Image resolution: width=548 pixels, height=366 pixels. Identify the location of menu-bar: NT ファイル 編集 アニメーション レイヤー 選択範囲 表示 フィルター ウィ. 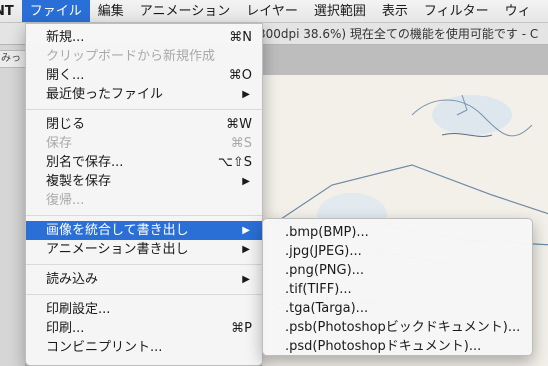
(274, 11).